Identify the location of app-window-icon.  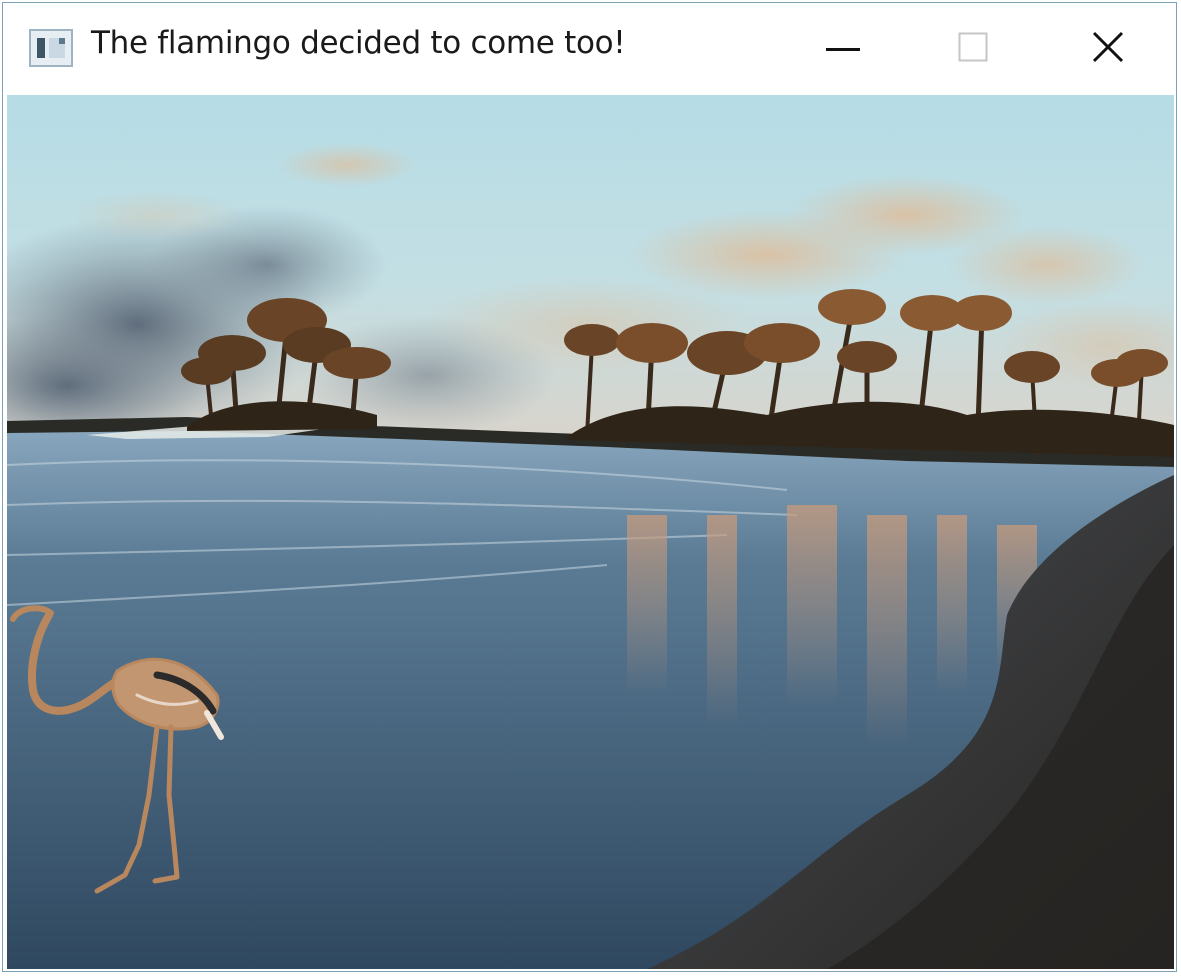
(51, 48).